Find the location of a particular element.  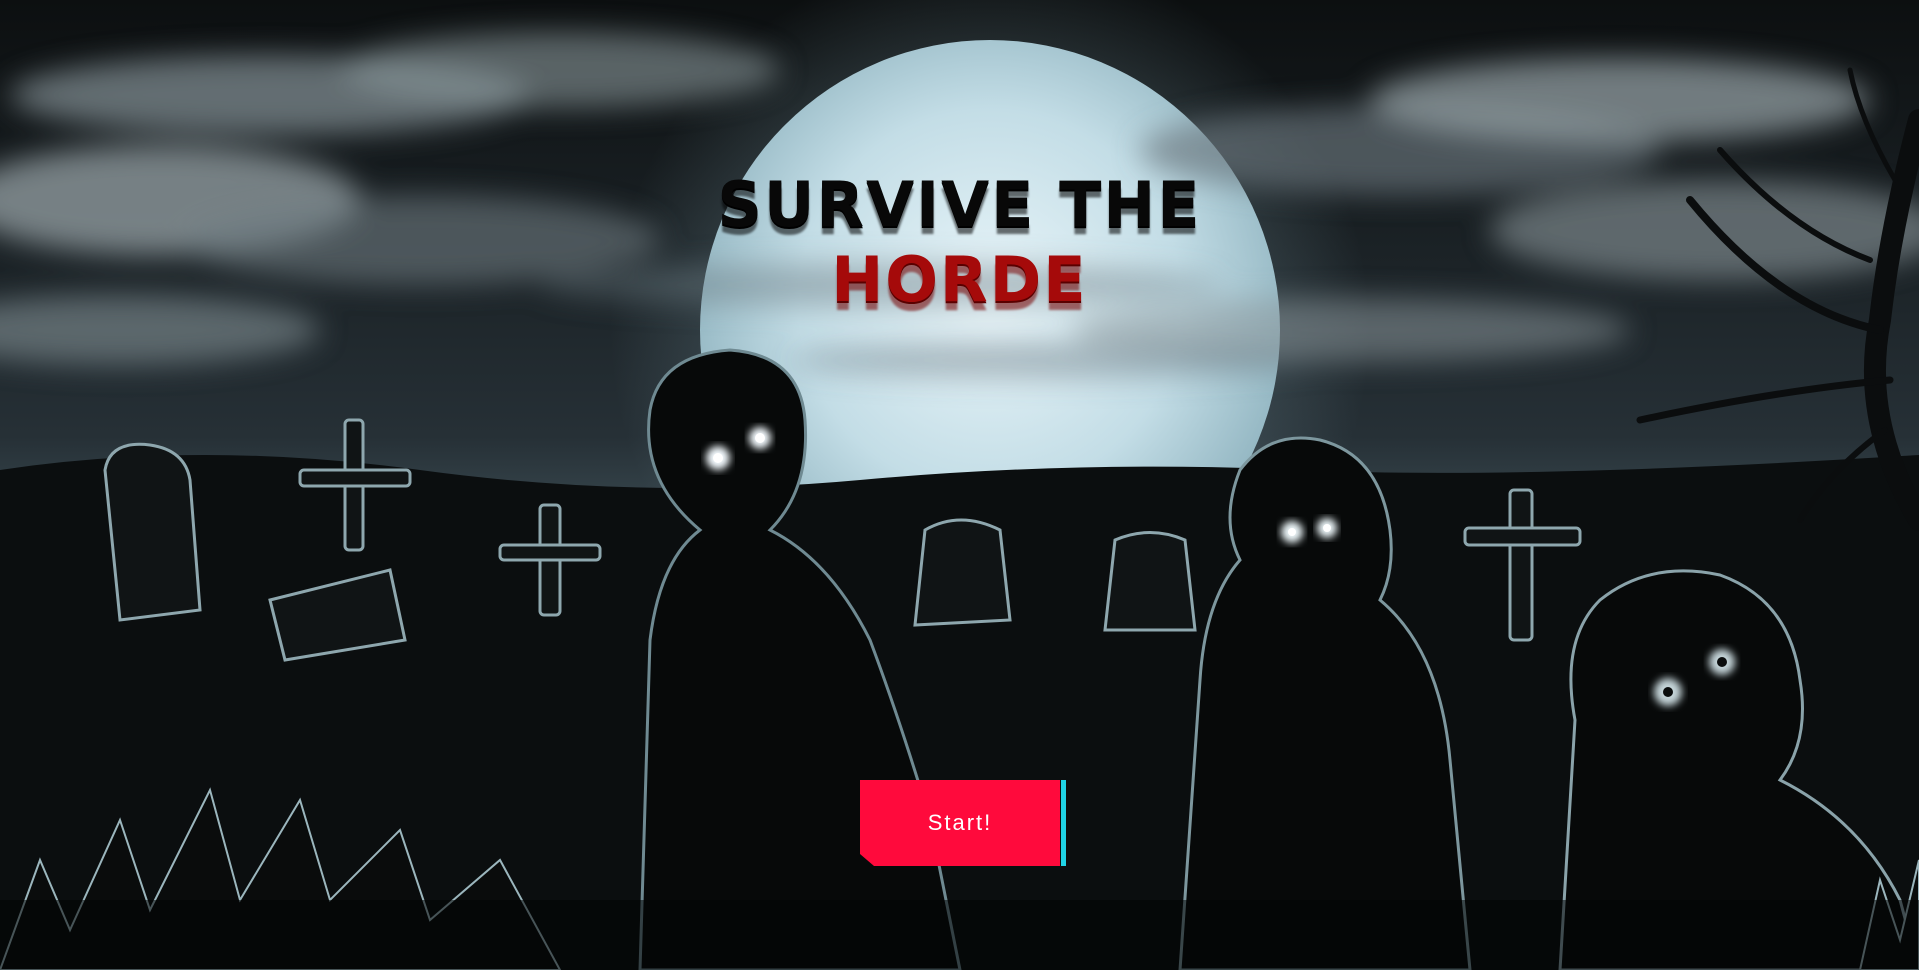

start-button-accent is located at coordinates (1063, 823).